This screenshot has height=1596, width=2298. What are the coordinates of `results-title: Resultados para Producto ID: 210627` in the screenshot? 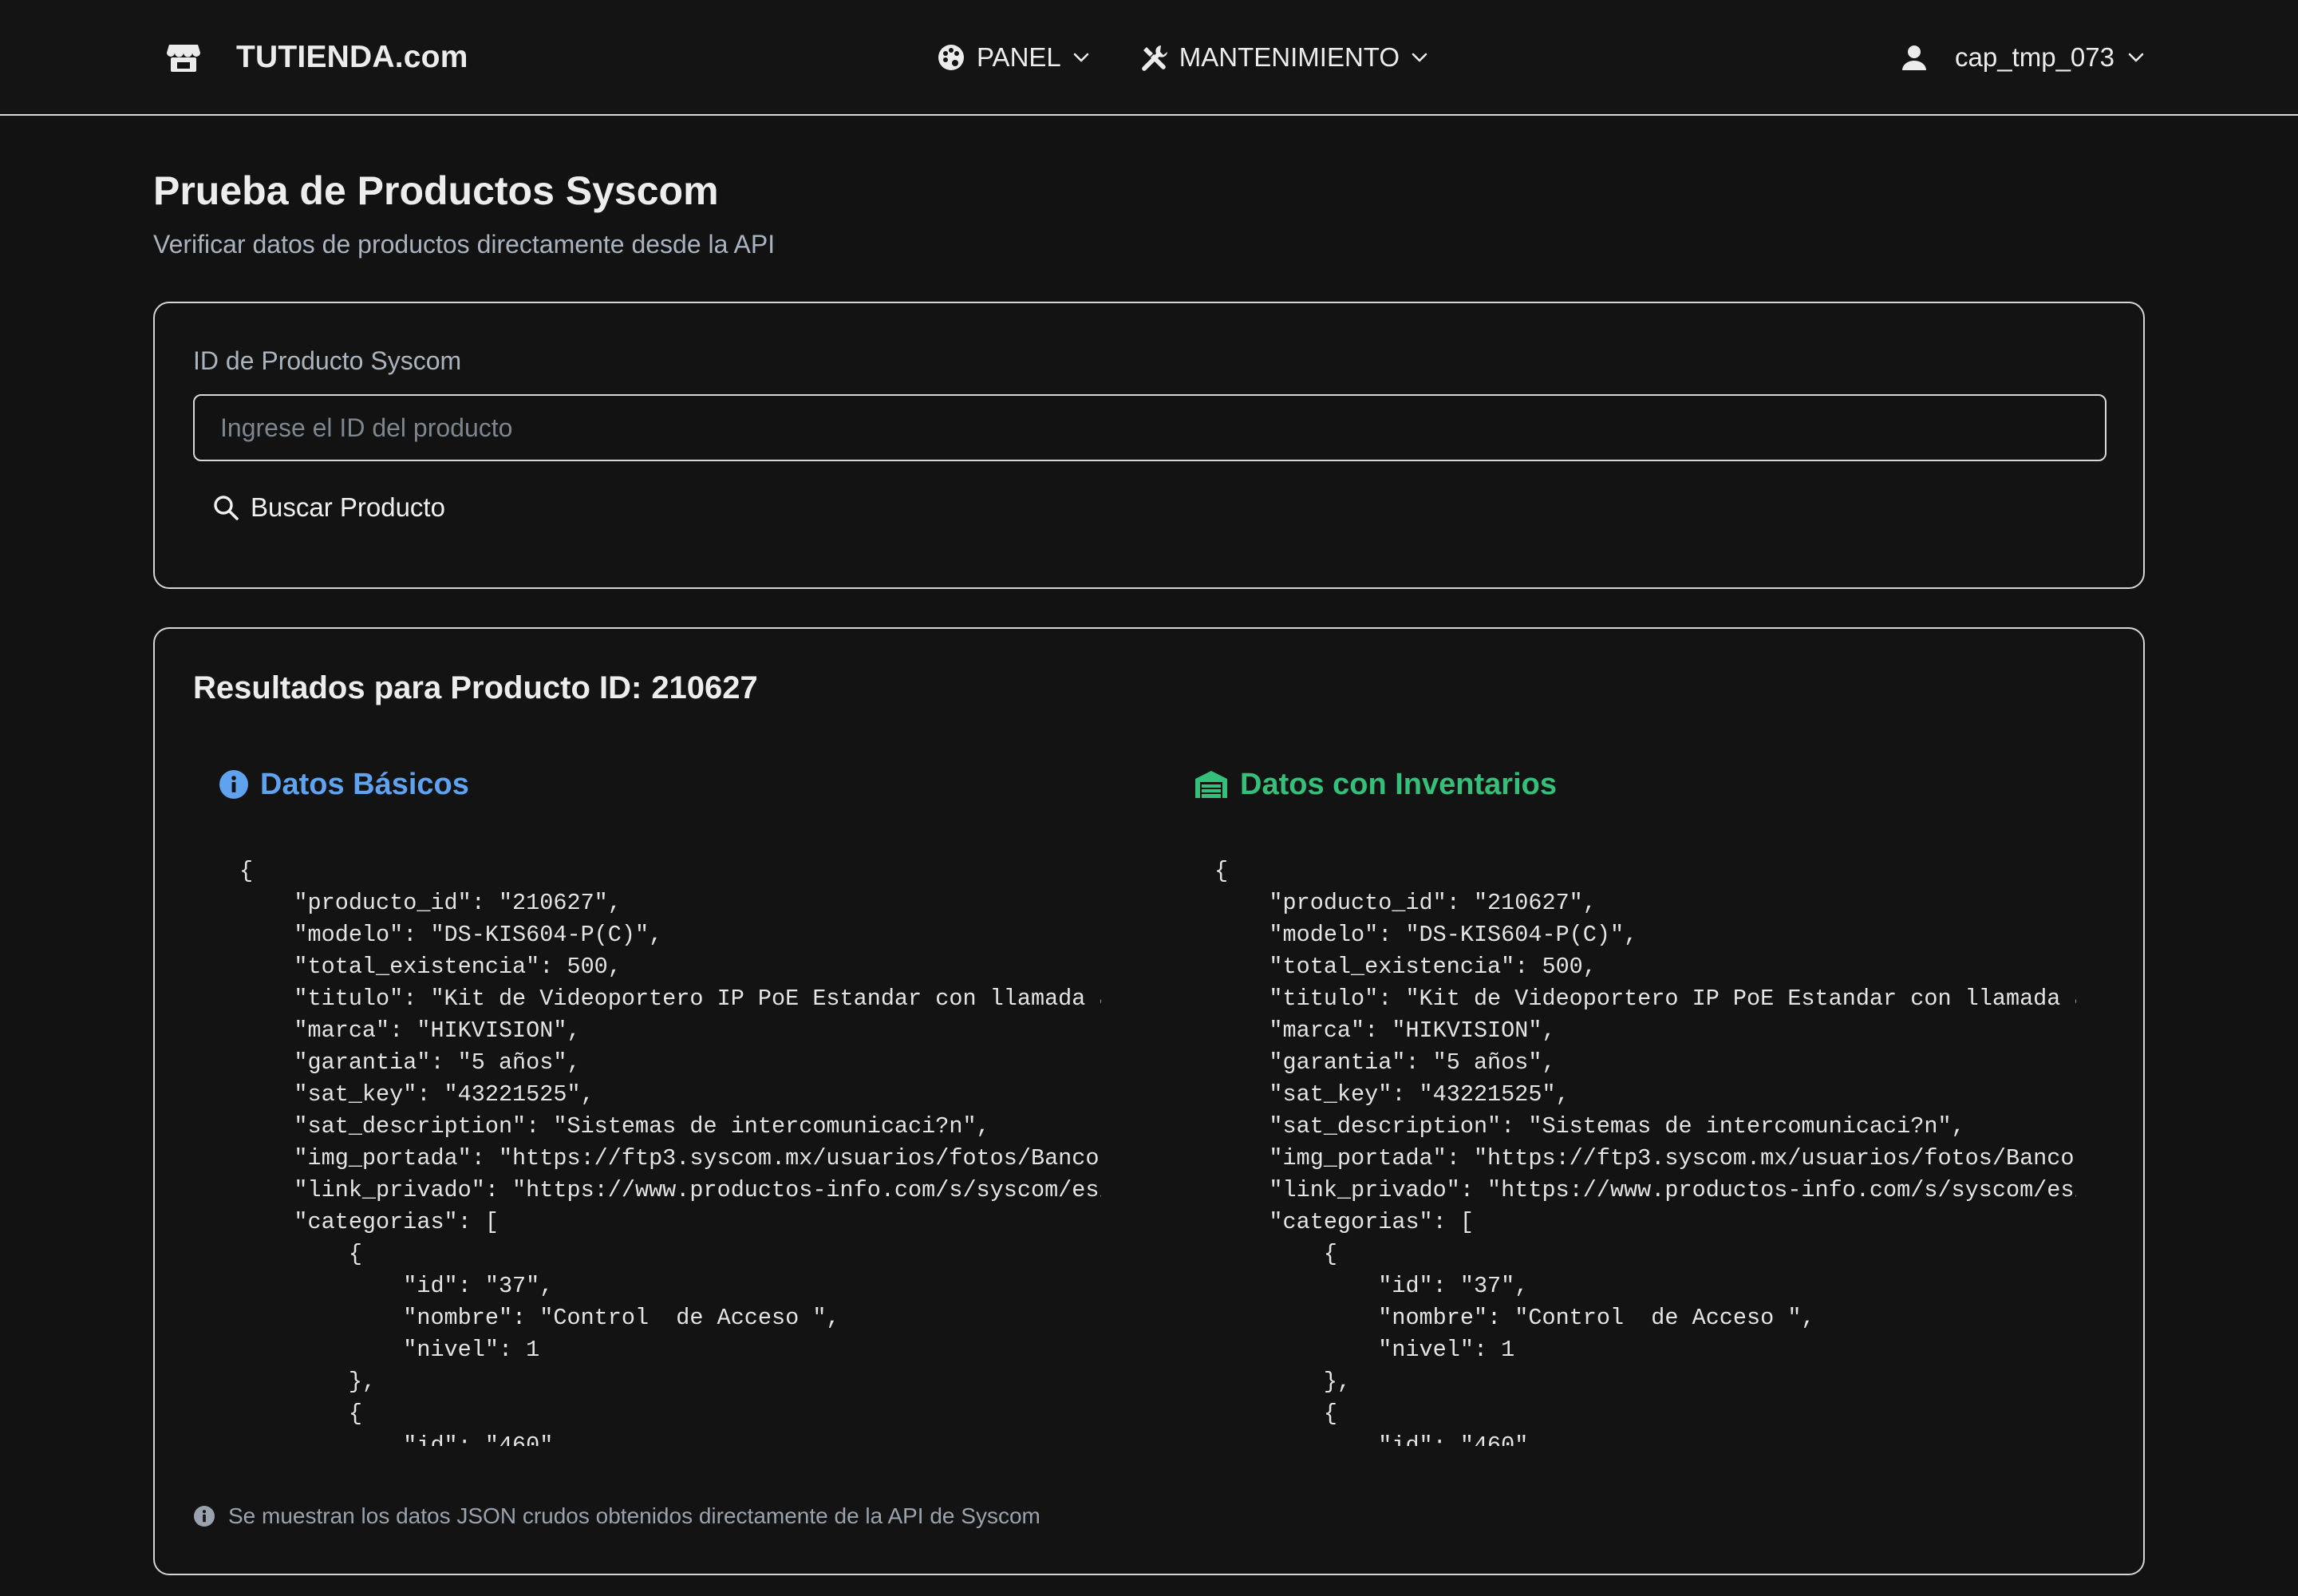 It's located at (476, 688).